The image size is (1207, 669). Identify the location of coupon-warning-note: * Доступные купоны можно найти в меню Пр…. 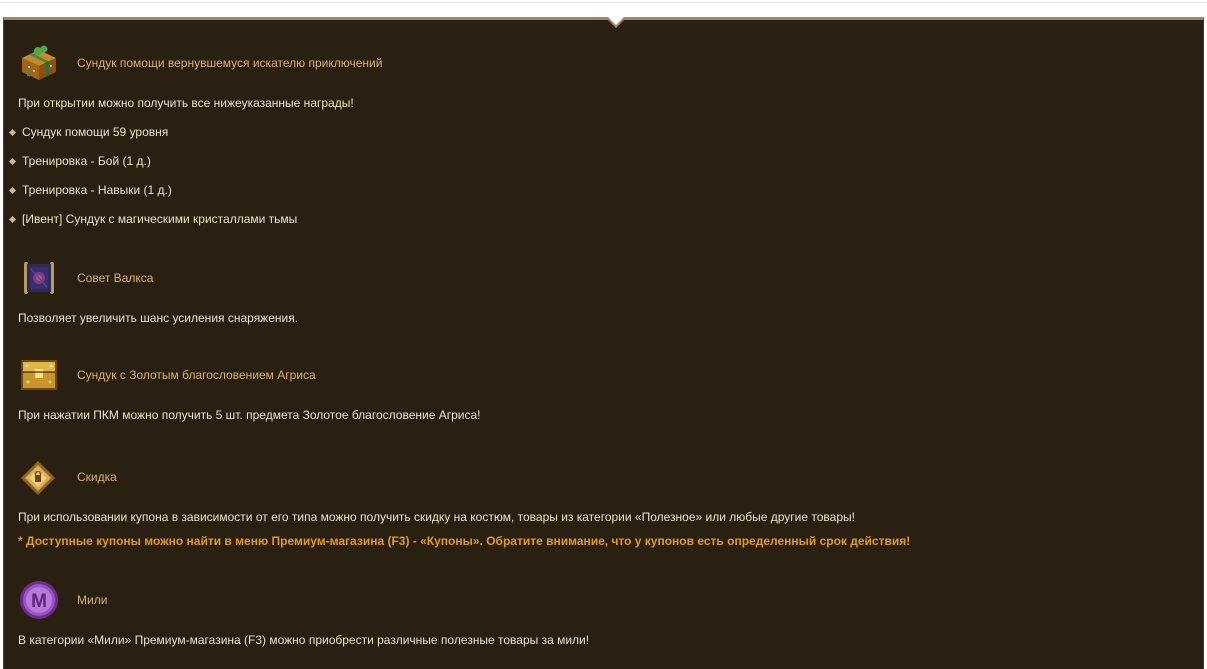
(464, 541).